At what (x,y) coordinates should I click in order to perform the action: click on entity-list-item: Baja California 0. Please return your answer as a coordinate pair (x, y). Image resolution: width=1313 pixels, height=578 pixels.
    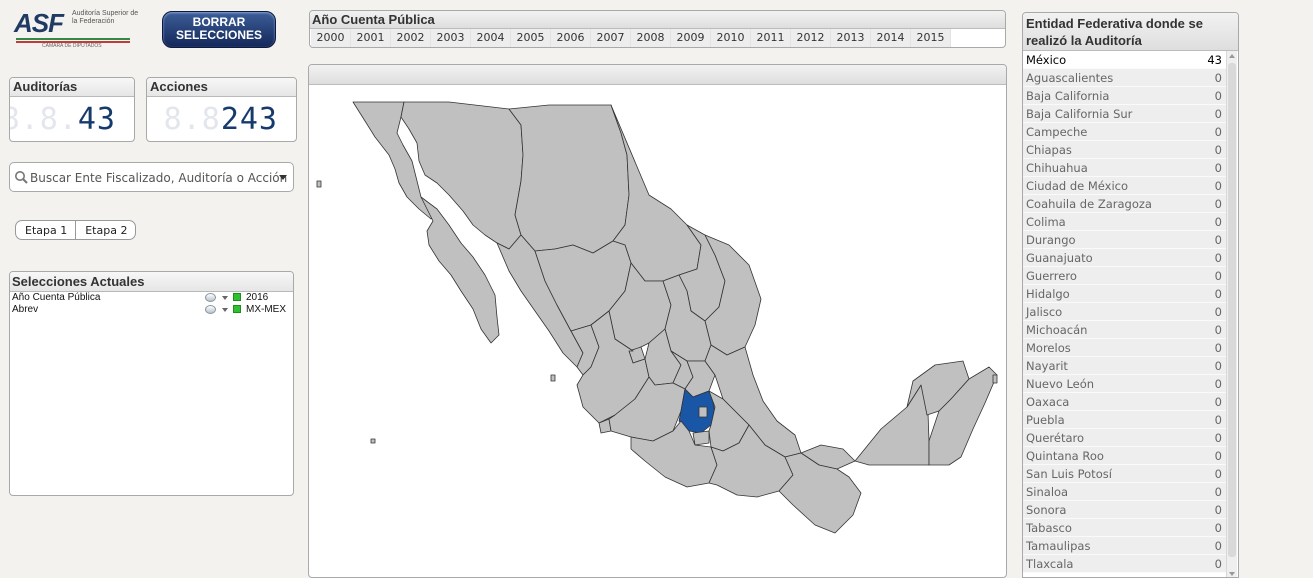
    Looking at the image, I should click on (1125, 96).